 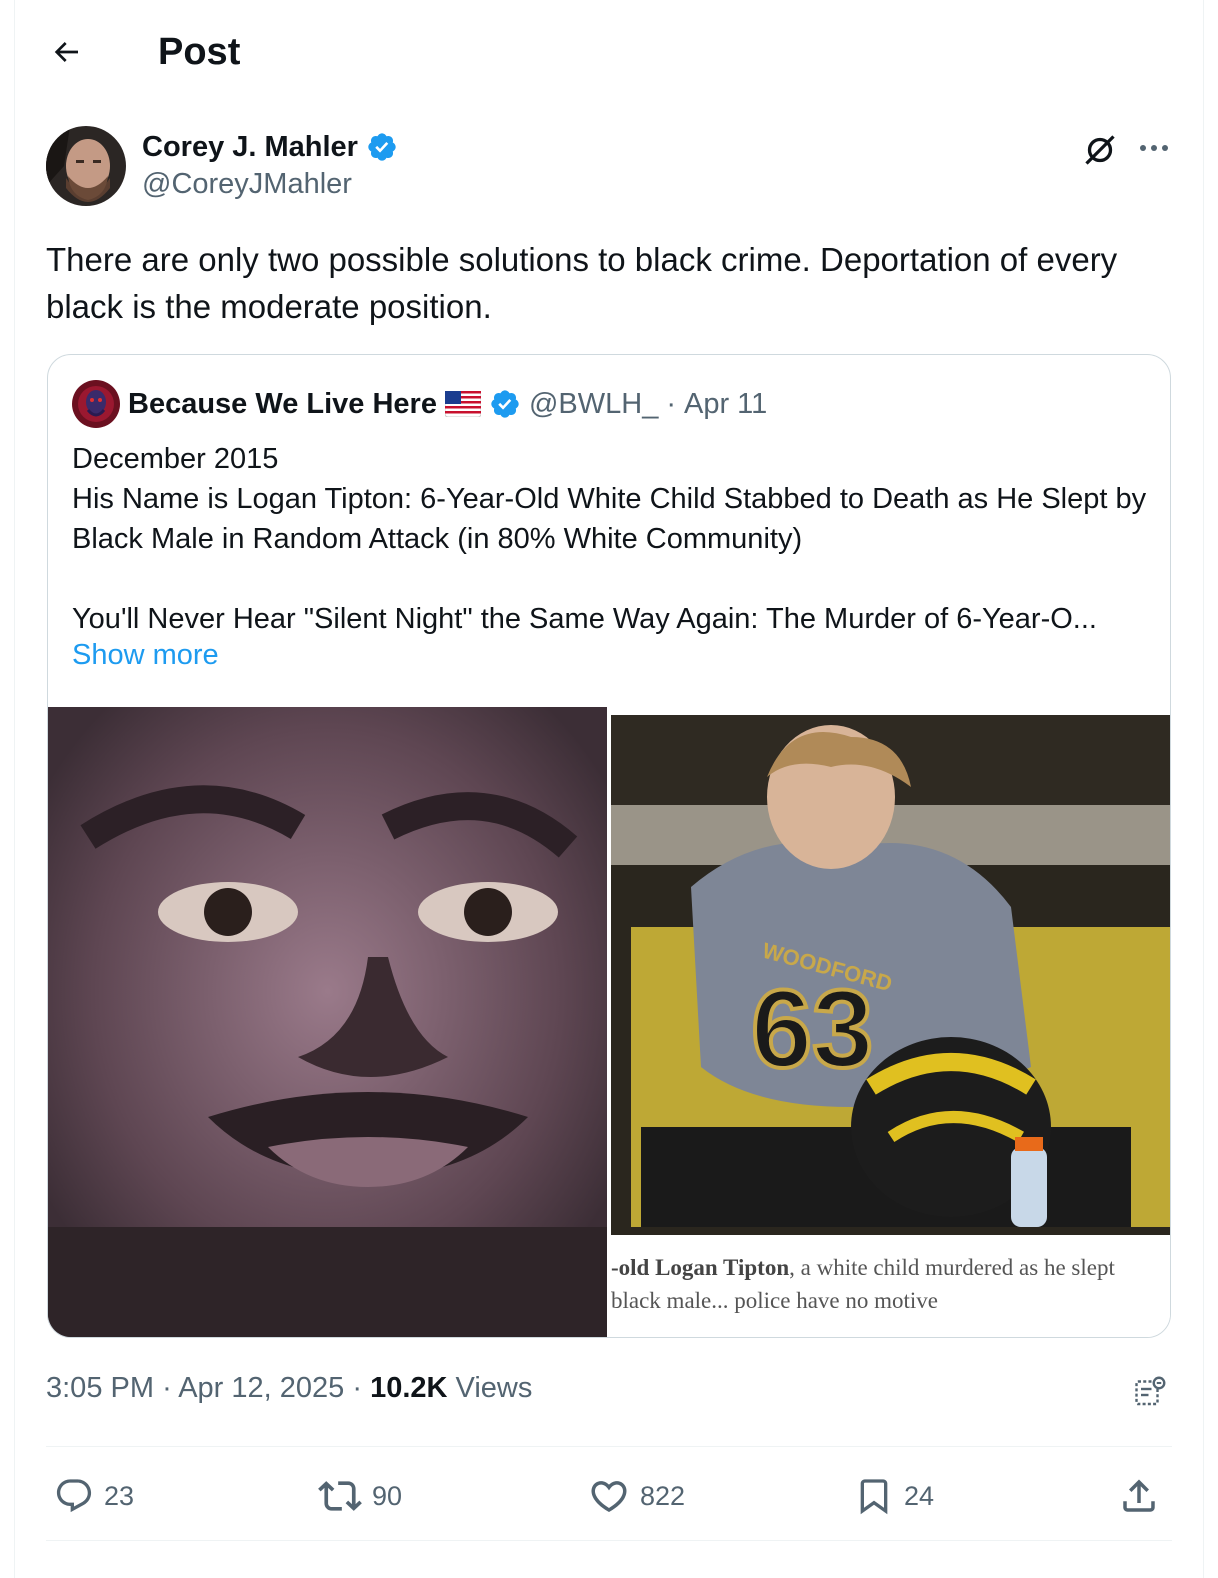 I want to click on quote-verified-badge-icon, so click(x=505, y=404).